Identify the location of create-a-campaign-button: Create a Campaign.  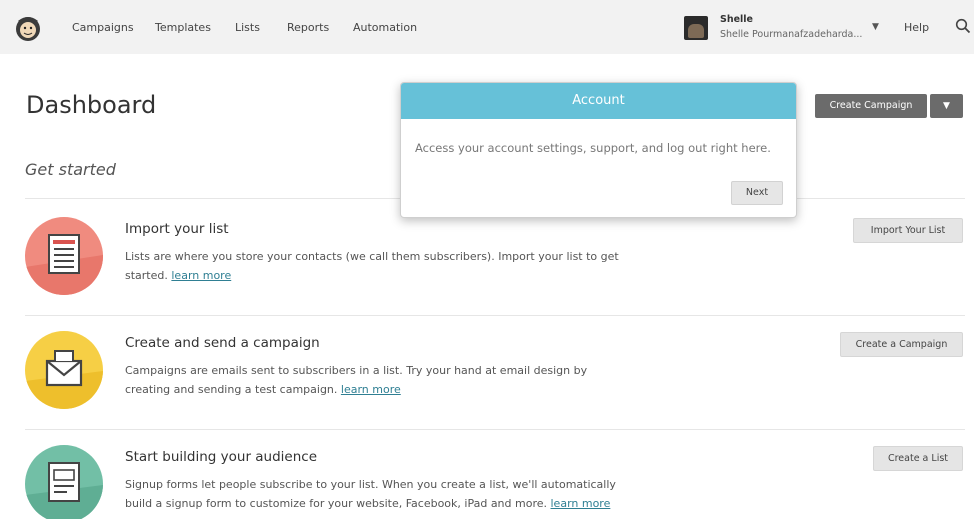
(901, 344).